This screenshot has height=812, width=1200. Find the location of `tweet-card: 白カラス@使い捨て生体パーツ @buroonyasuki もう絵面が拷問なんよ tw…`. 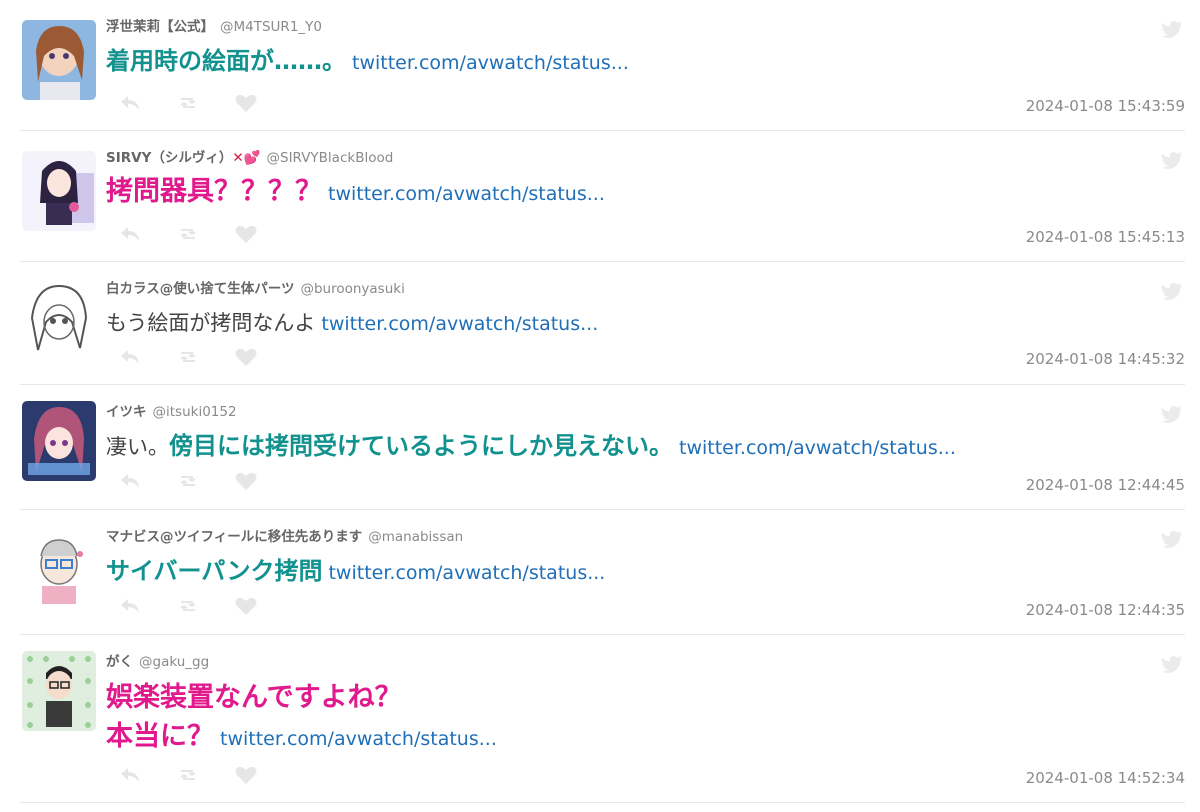

tweet-card: 白カラス@使い捨て生体パーツ @buroonyasuki もう絵面が拷問なんよ tw… is located at coordinates (602, 323).